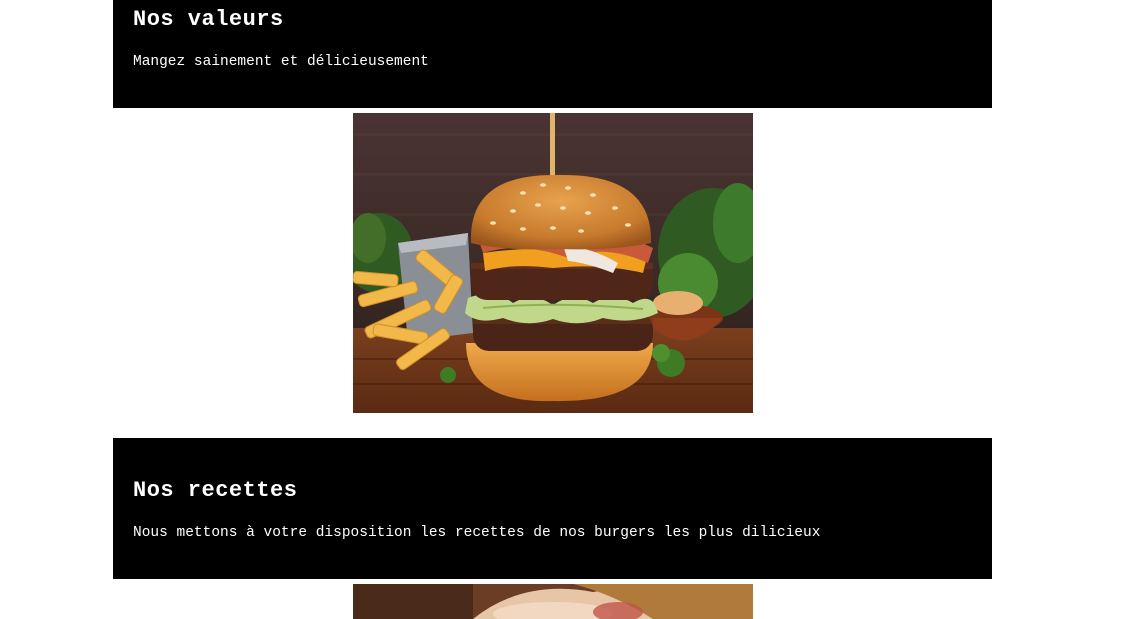 Image resolution: width=1122 pixels, height=619 pixels. What do you see at coordinates (215, 490) in the screenshot?
I see `recipes-heading: Nos recettes` at bounding box center [215, 490].